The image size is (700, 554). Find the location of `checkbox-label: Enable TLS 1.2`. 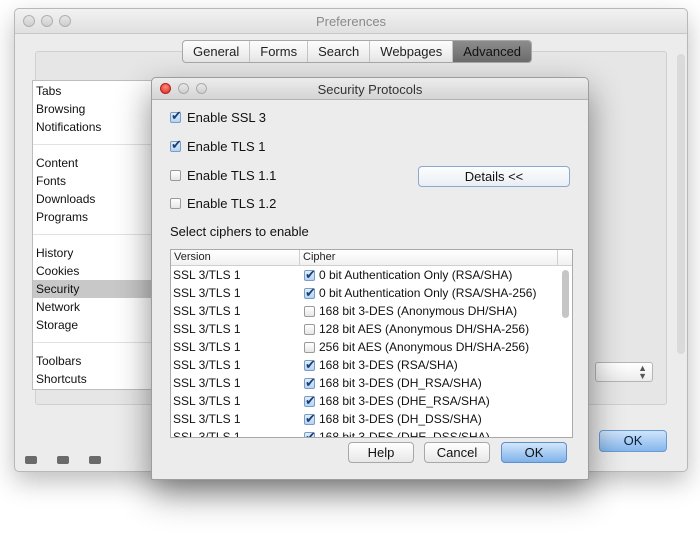

checkbox-label: Enable TLS 1.2 is located at coordinates (232, 203).